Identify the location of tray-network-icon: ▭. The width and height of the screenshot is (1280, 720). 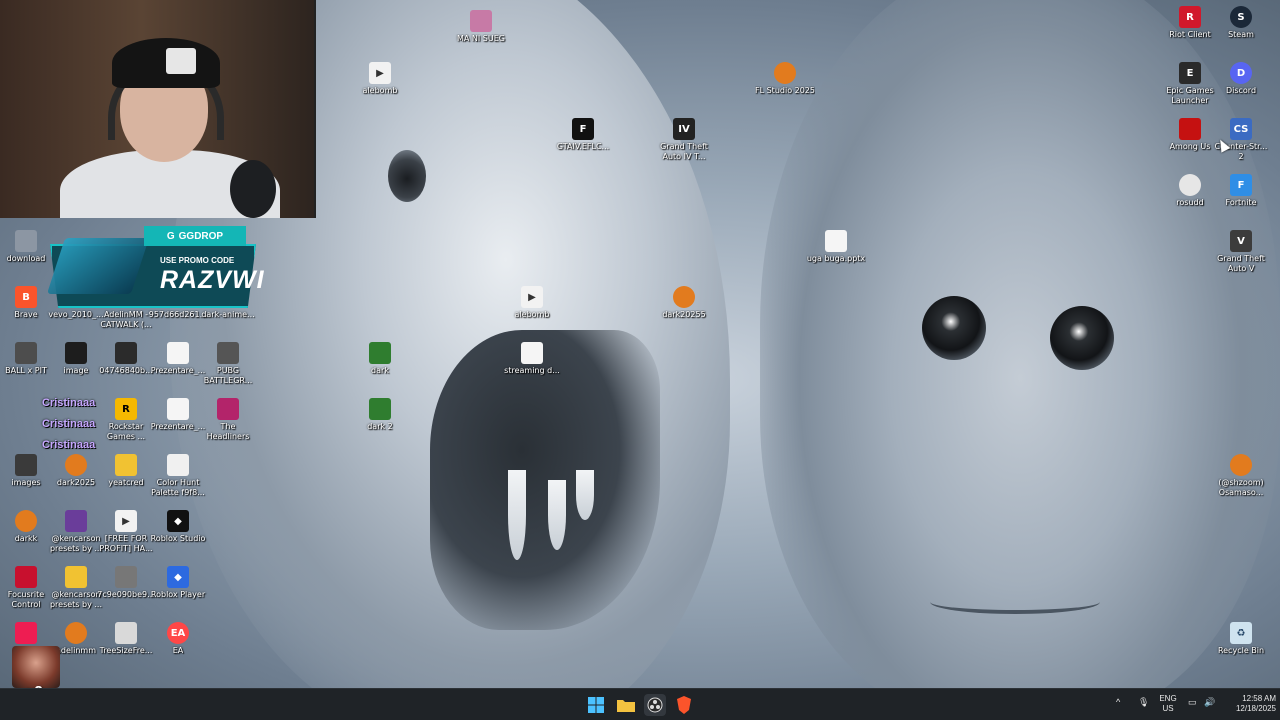
(1192, 702).